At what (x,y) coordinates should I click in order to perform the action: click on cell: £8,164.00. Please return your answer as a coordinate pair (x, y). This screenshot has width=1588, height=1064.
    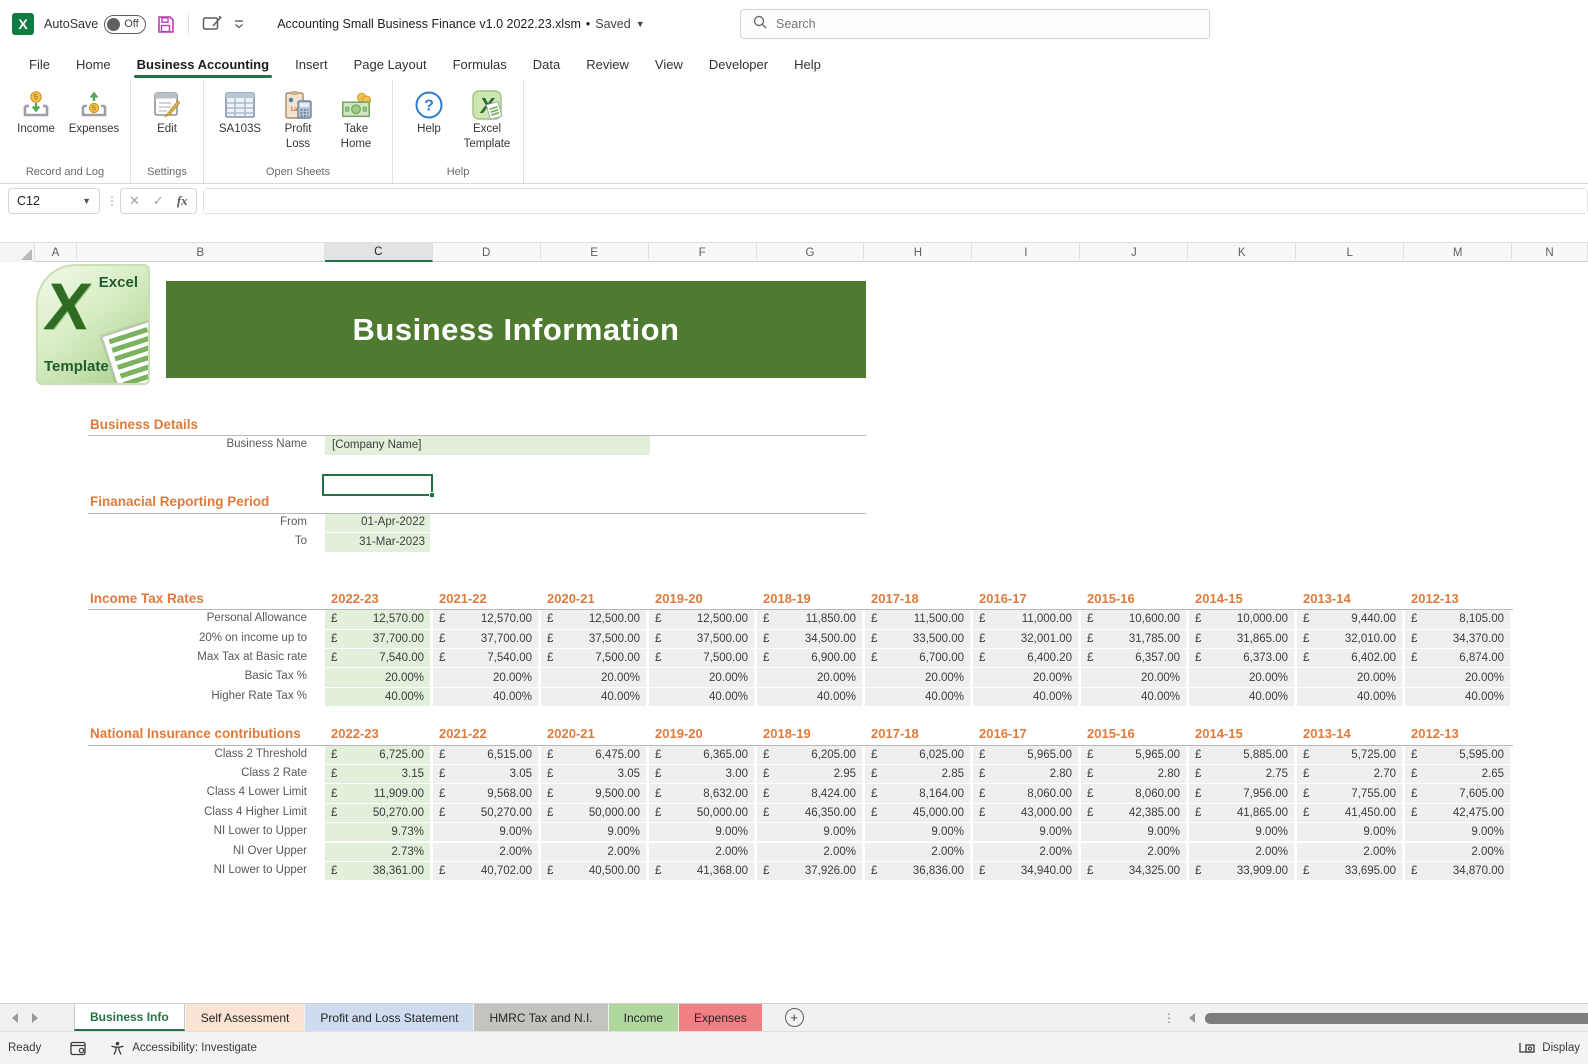
    Looking at the image, I should click on (917, 793).